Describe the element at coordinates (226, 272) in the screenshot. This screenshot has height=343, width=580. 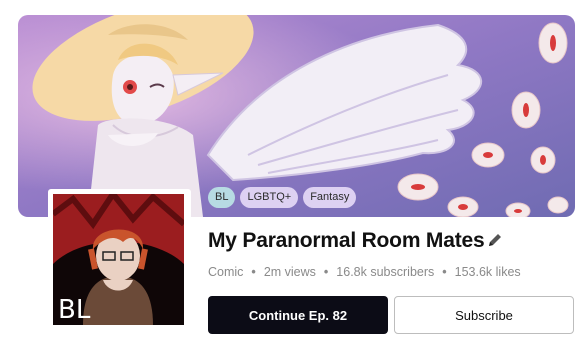
I see `genre-label: Comic` at that location.